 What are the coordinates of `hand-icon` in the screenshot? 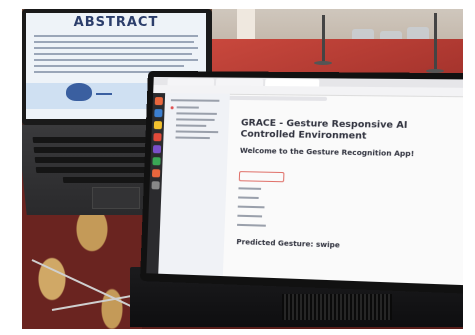 It's located at (79, 92).